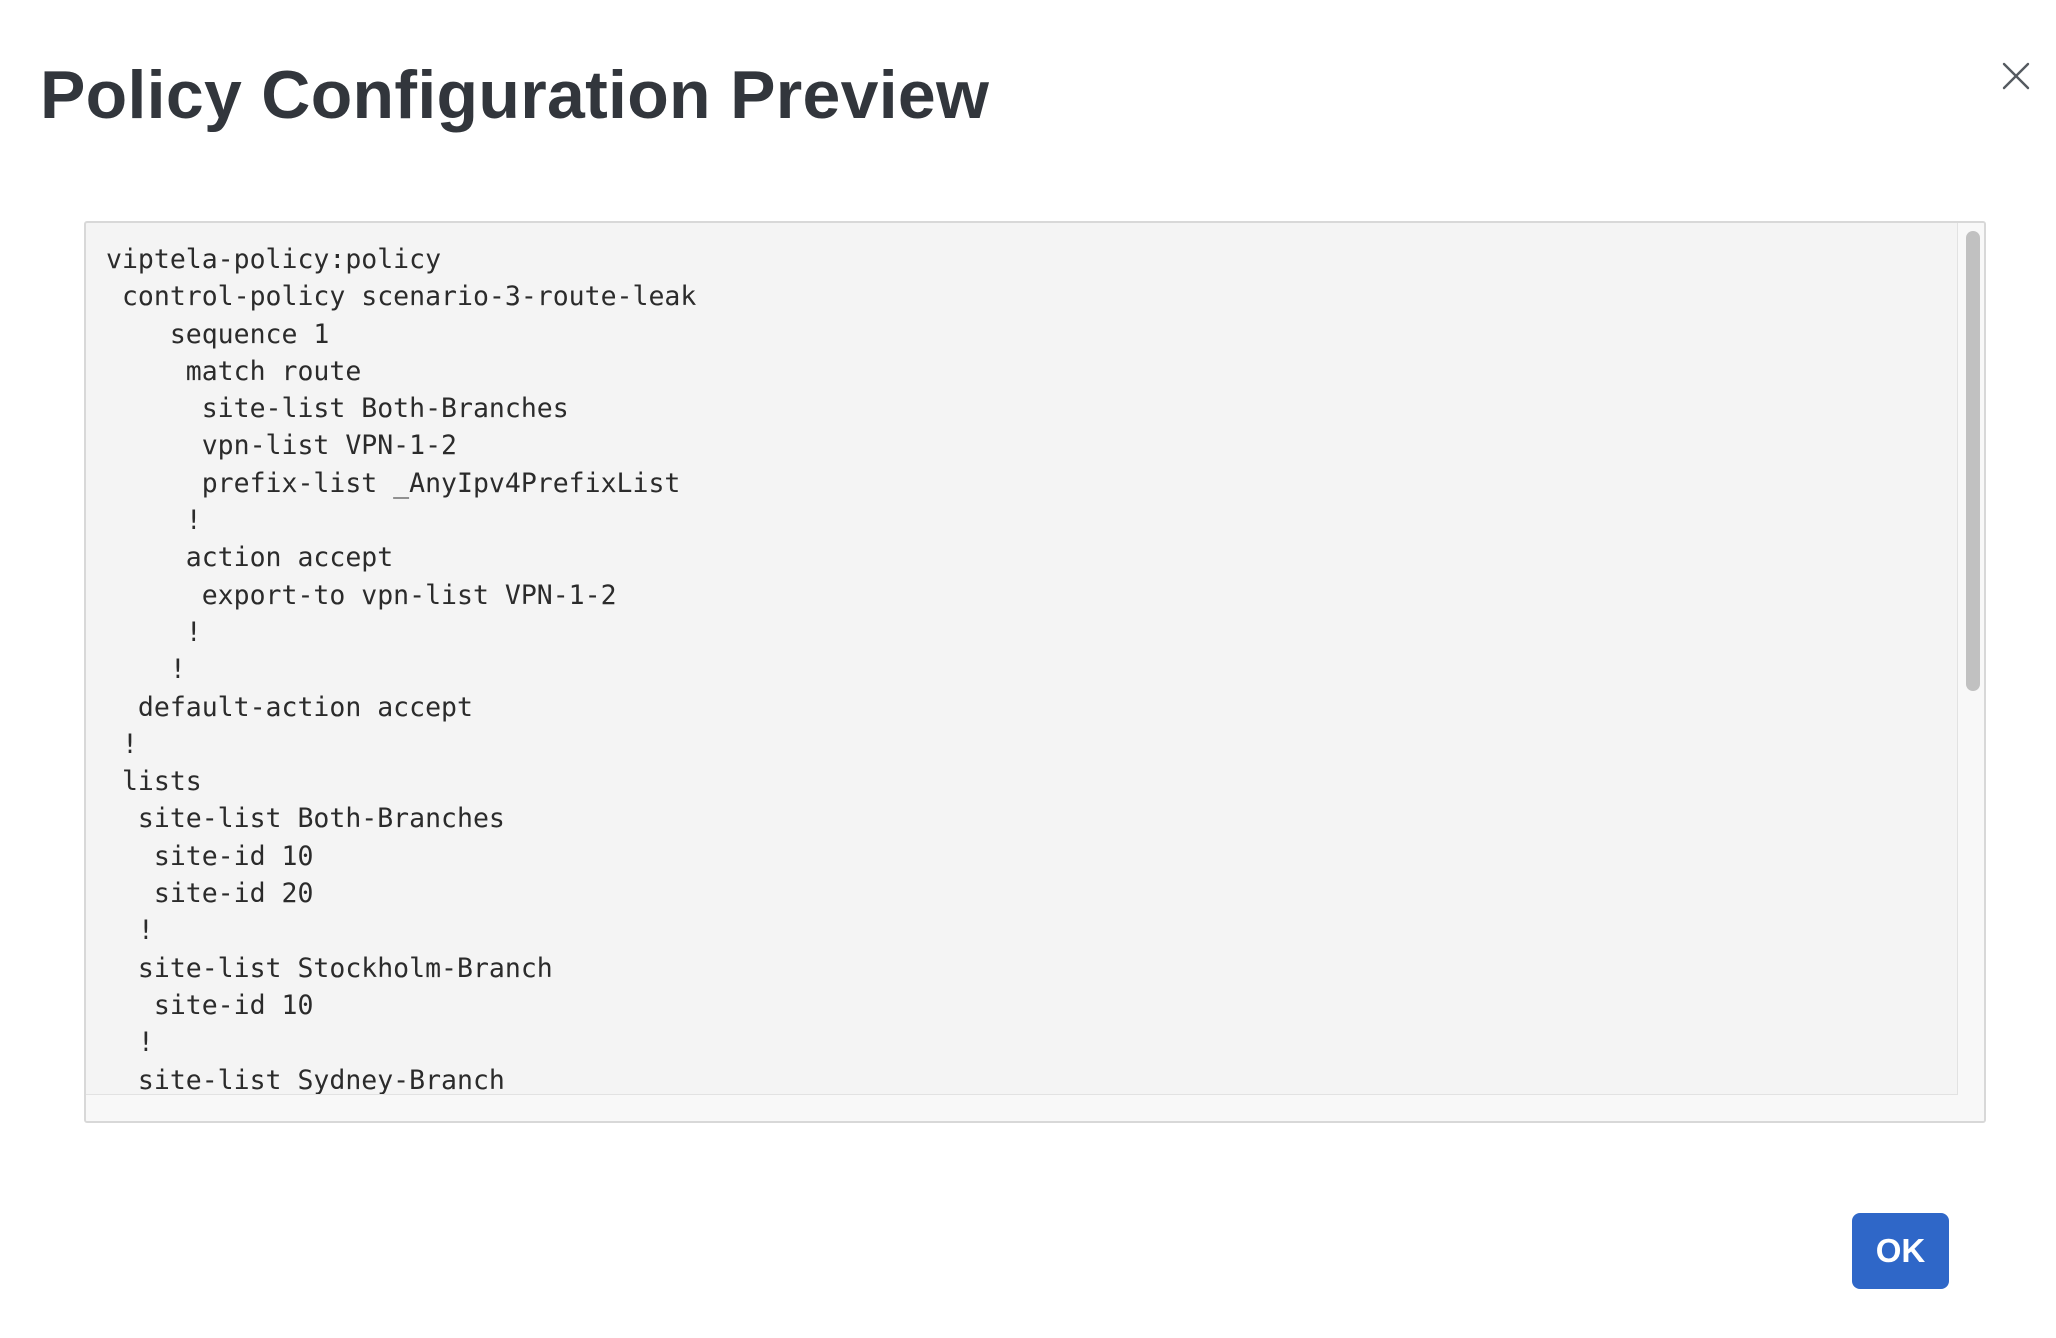  I want to click on horizontal-scrollbar, so click(1035, 1108).